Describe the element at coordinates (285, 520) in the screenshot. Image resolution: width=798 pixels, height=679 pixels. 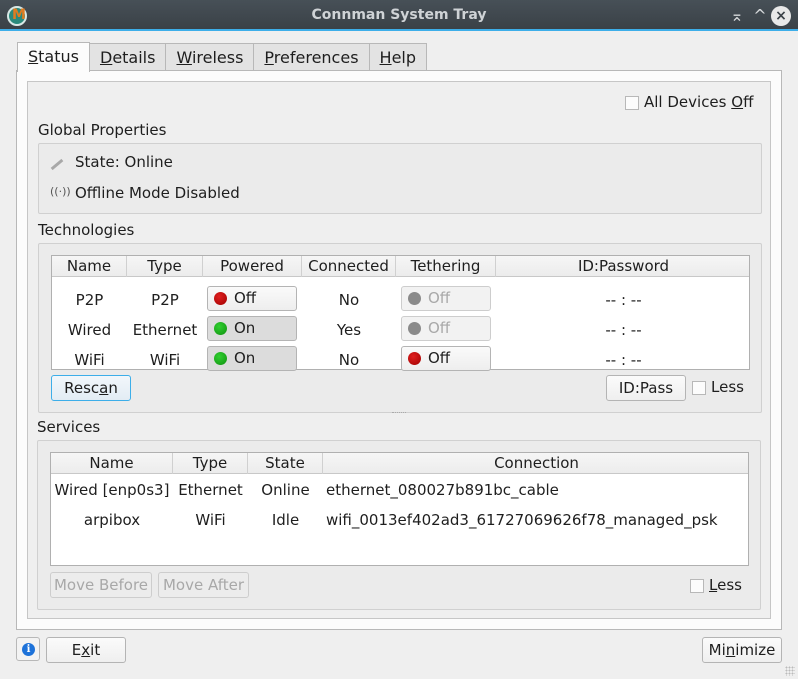
I see `service-state: Idle` at that location.